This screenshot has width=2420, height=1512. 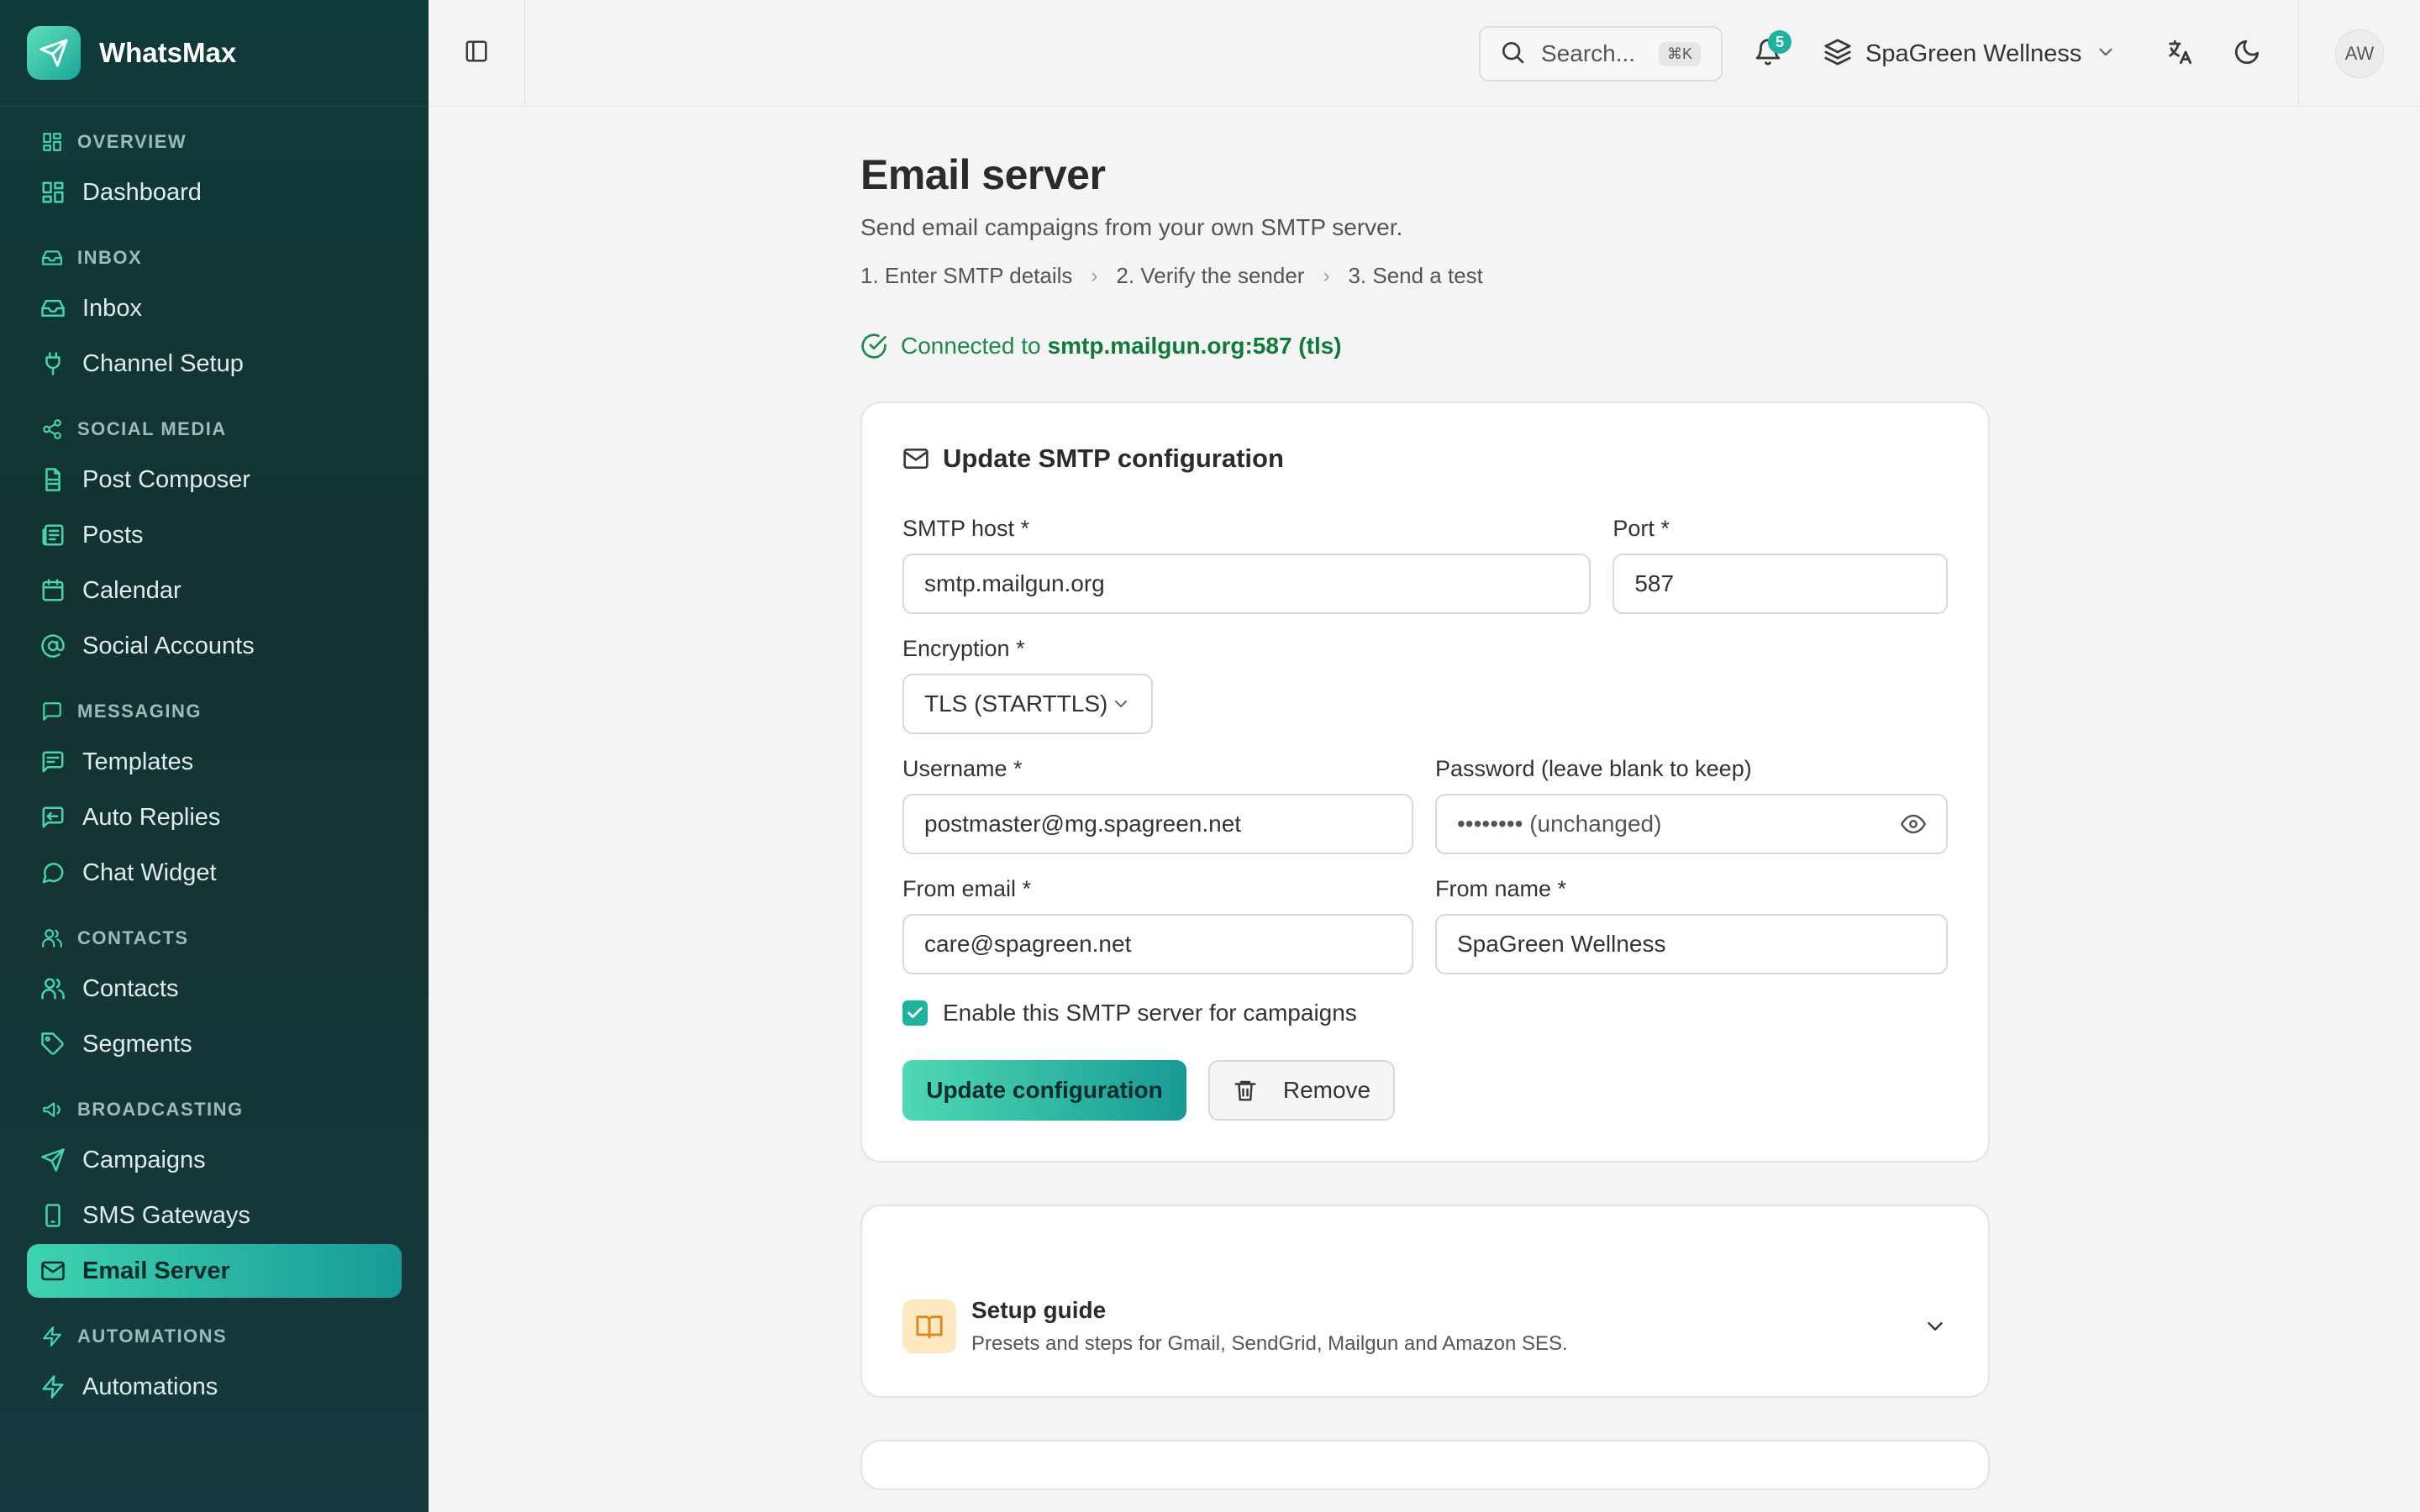 I want to click on topbar: Search... ⌘K 5 SpaGreen Wellness AW, so click(x=1424, y=53).